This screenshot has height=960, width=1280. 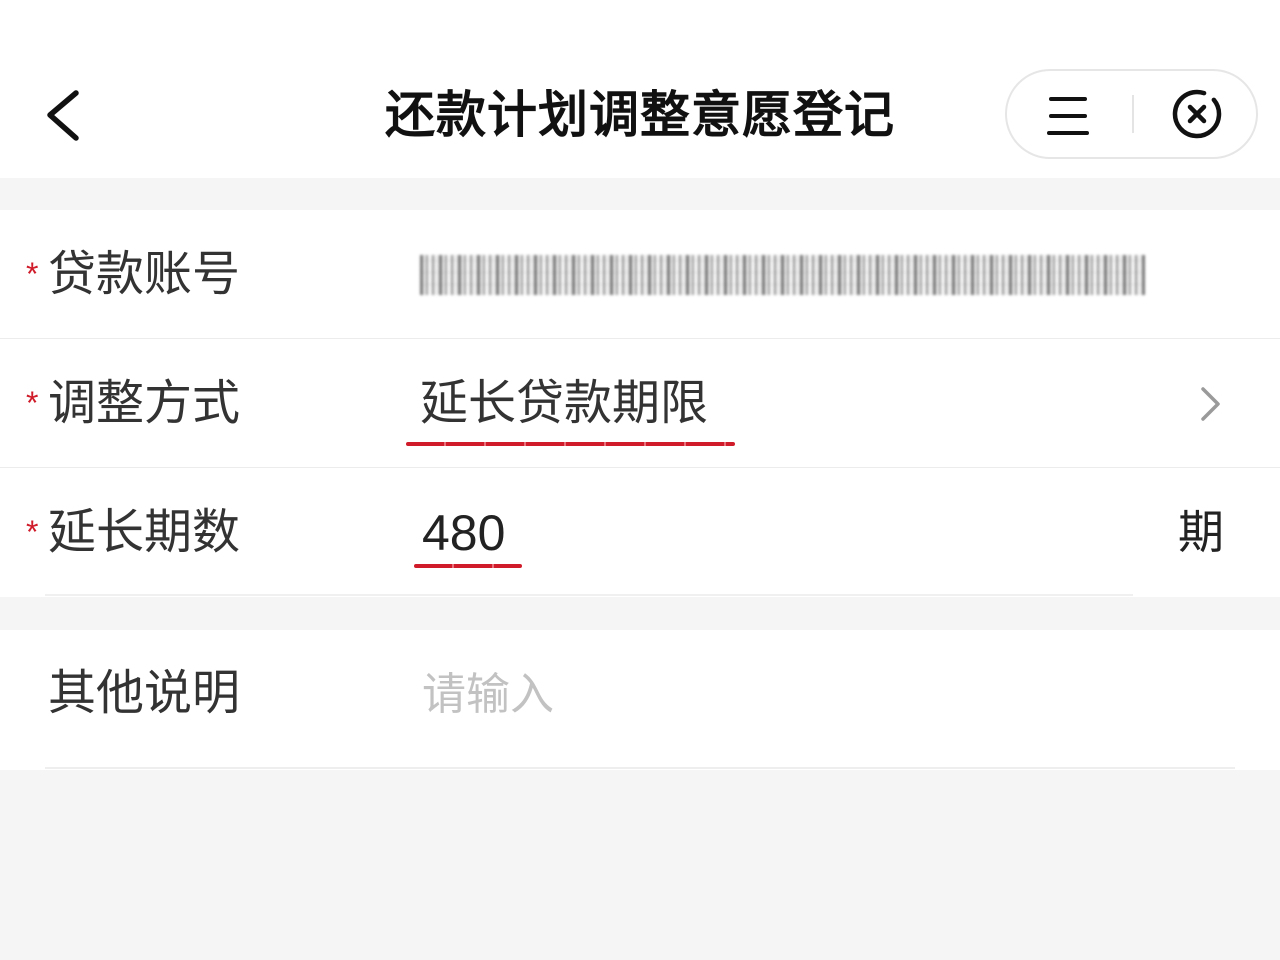 I want to click on loan-account-value-masked, so click(x=782, y=275).